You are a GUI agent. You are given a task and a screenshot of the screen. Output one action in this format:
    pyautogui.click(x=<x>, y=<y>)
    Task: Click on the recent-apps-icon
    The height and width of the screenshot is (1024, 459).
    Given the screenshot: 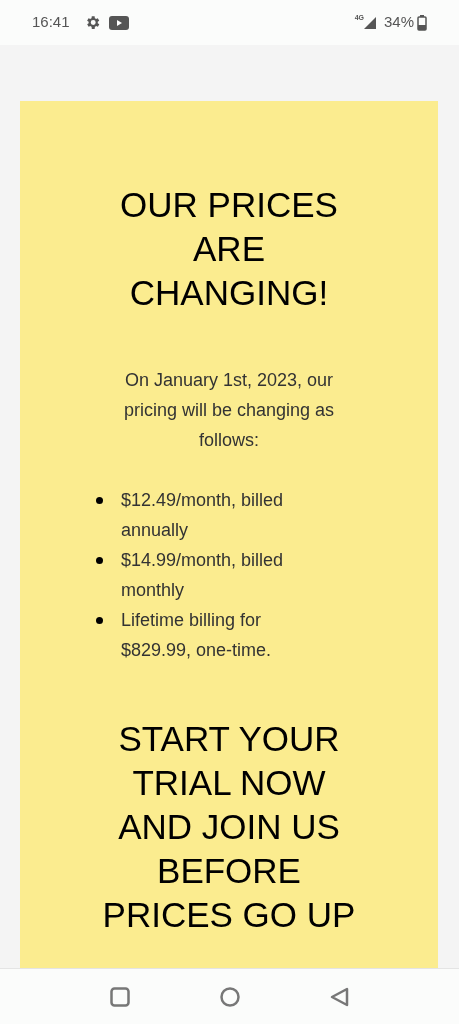 What is the action you would take?
    pyautogui.click(x=119, y=996)
    